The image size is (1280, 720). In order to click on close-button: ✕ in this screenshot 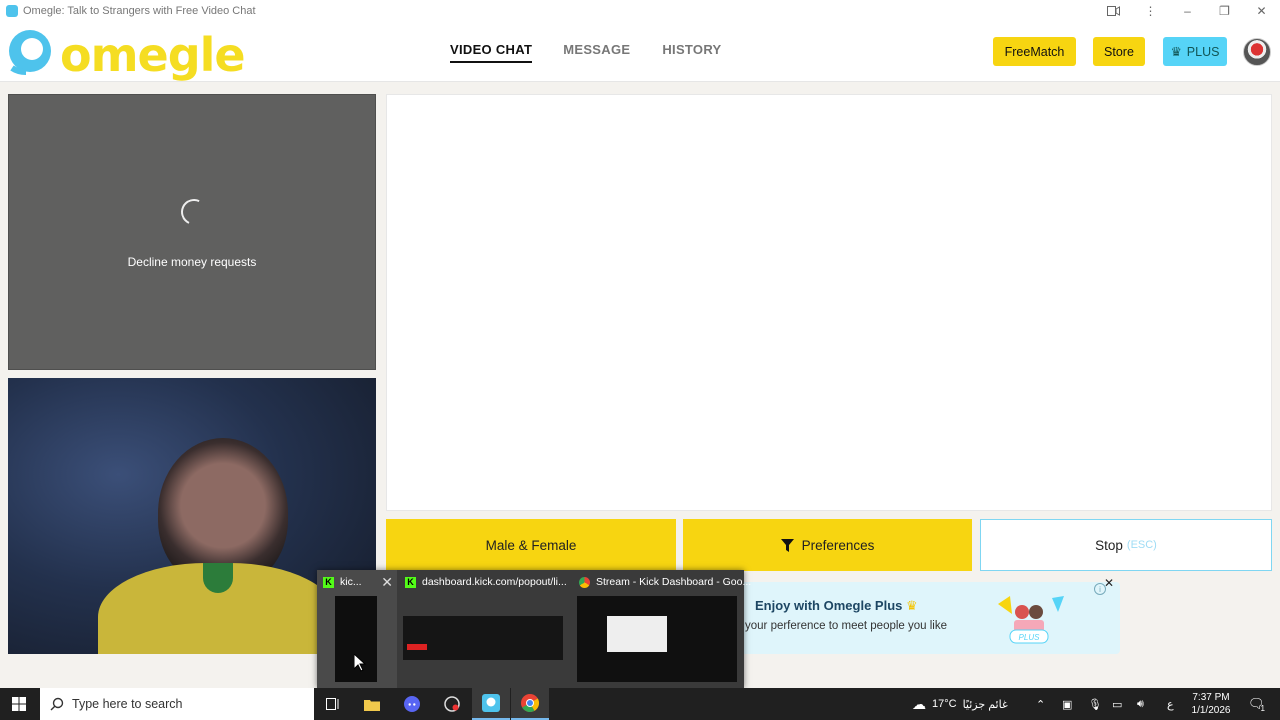, I will do `click(1261, 11)`.